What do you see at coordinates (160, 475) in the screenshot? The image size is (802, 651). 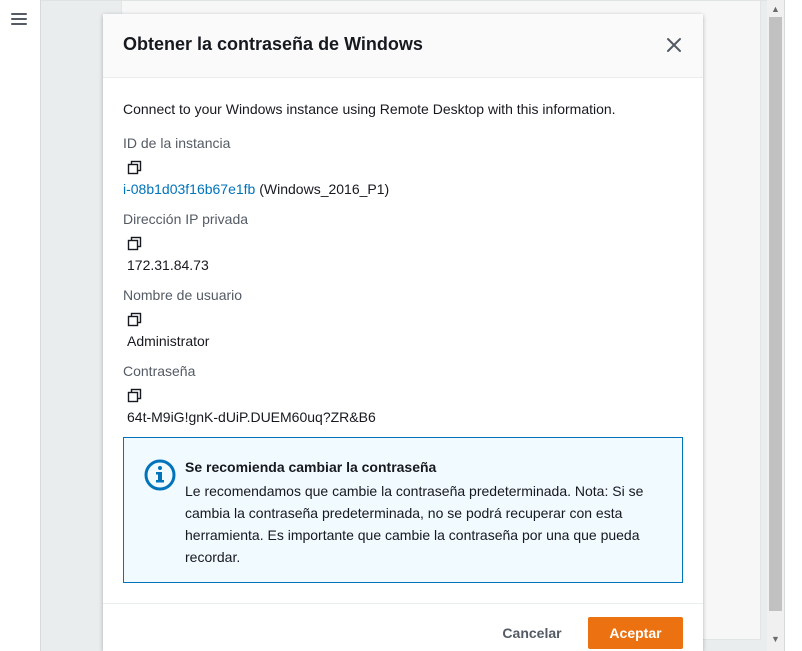 I see `info-icon` at bounding box center [160, 475].